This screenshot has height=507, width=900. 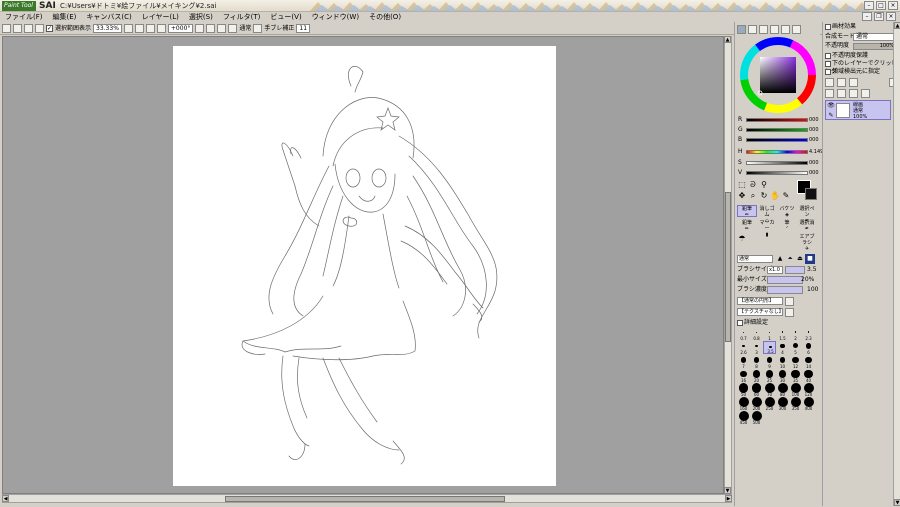 What do you see at coordinates (760, 301) in the screenshot?
I see `brush-edge-select: 【通常の円形】` at bounding box center [760, 301].